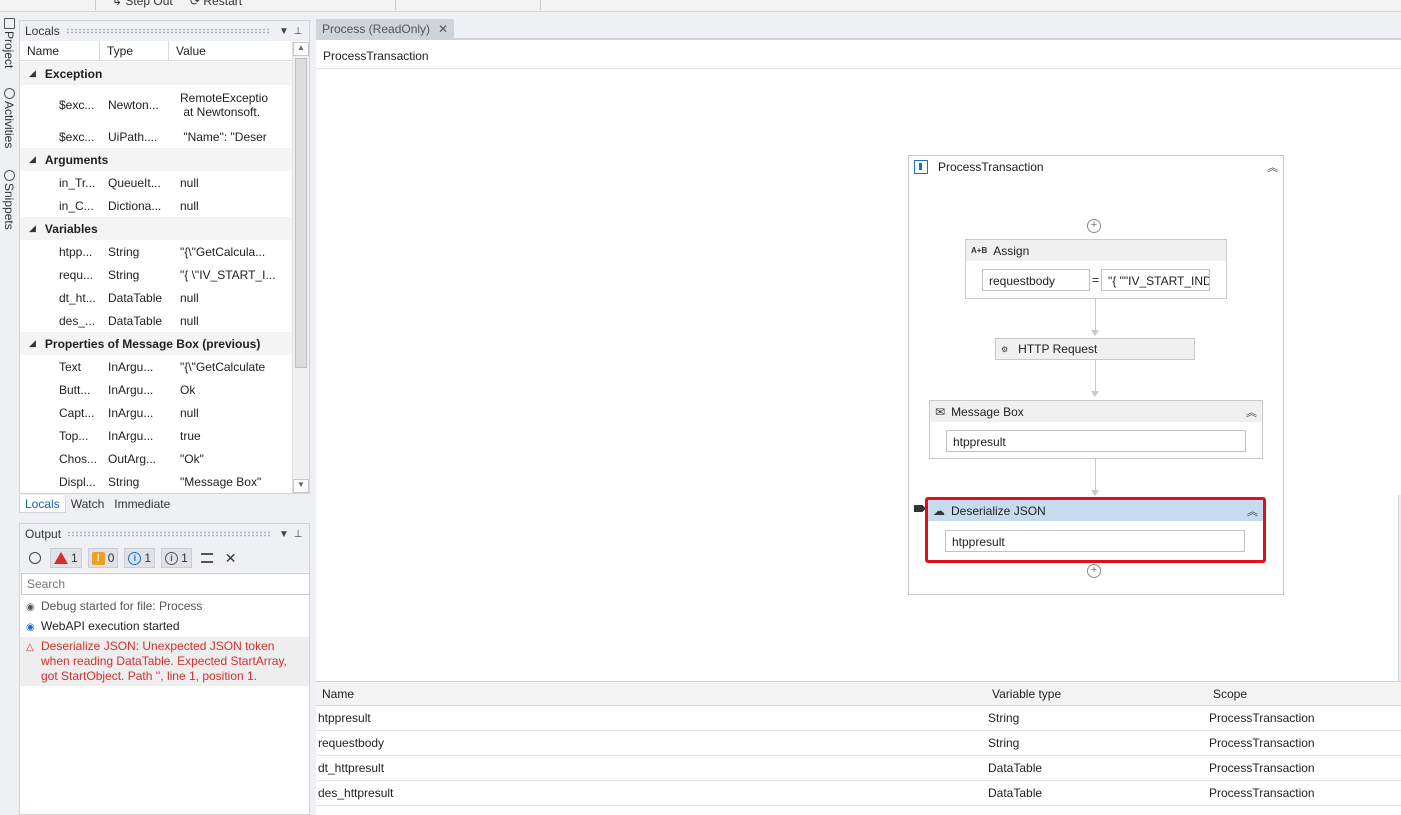  I want to click on table-row: requestbody String ProcessTransaction, so click(858, 743).